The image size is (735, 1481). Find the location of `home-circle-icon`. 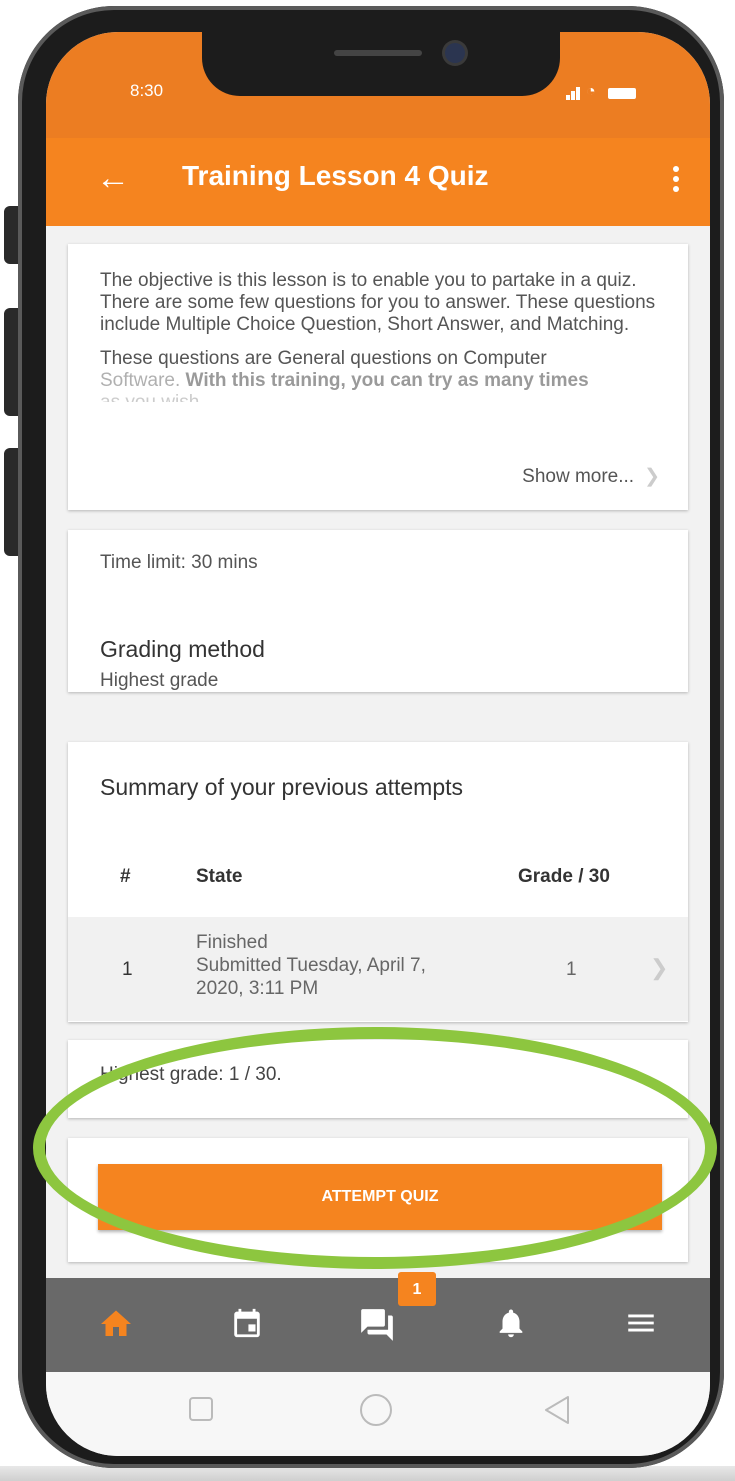

home-circle-icon is located at coordinates (376, 1414).